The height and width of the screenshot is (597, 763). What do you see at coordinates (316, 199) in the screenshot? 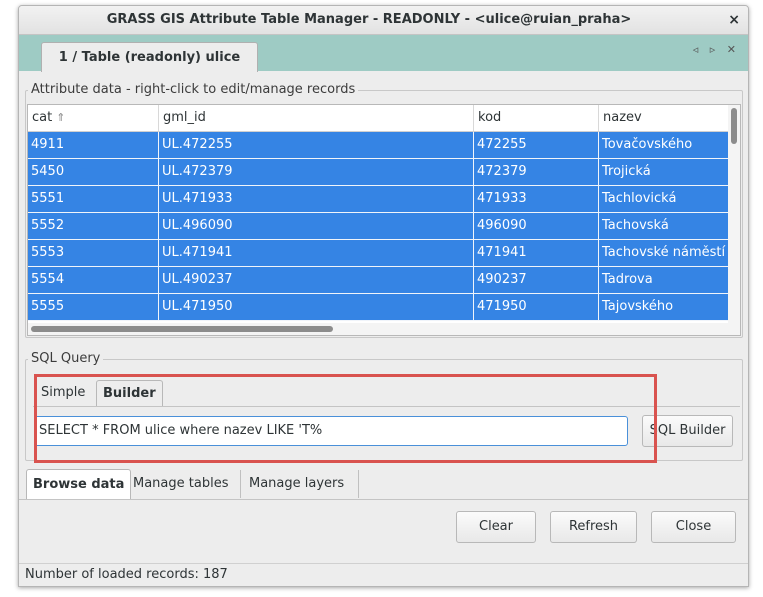
I see `cell-gml-id: UL.471933` at bounding box center [316, 199].